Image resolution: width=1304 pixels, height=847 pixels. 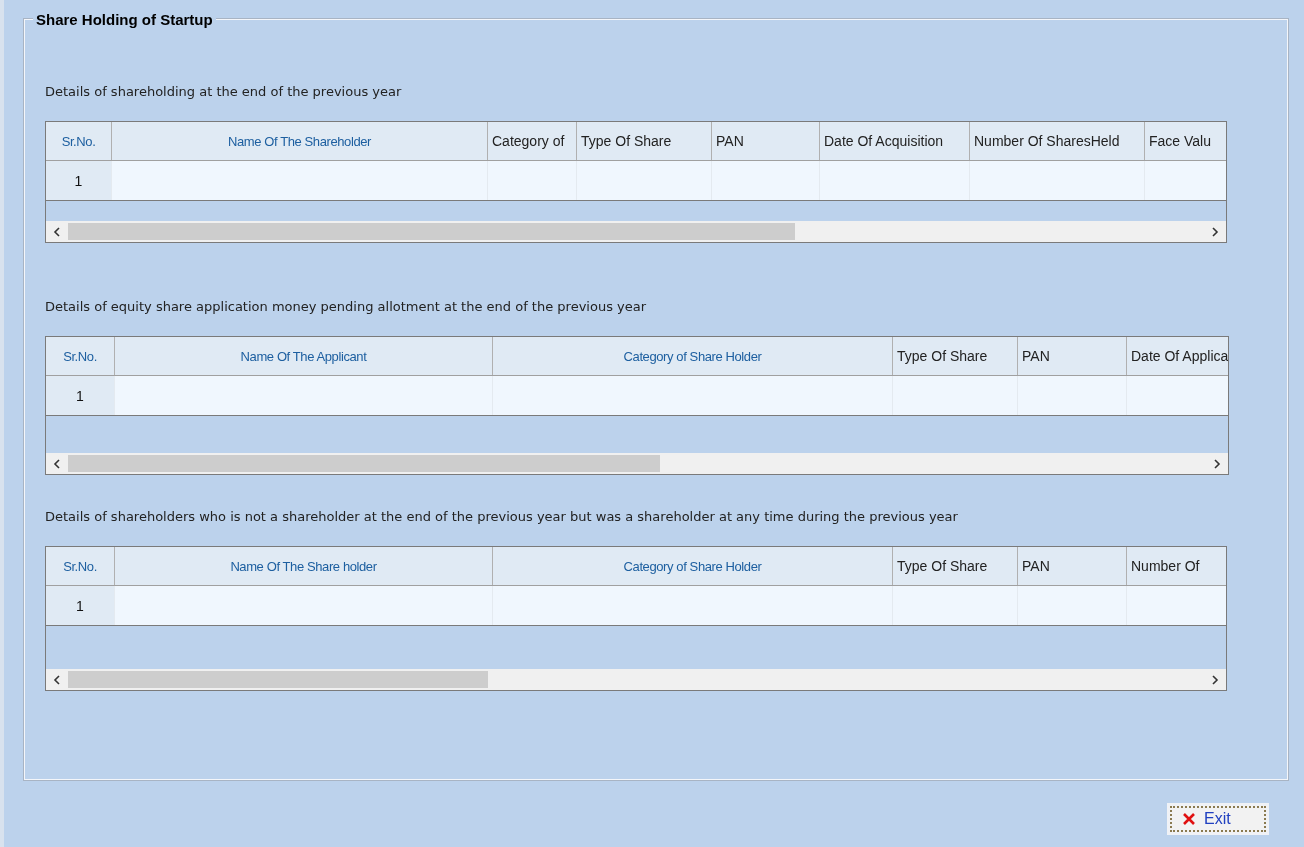 I want to click on section-caption: Details of equity share application money pending allotment at the end of the previous year, so click(x=346, y=306).